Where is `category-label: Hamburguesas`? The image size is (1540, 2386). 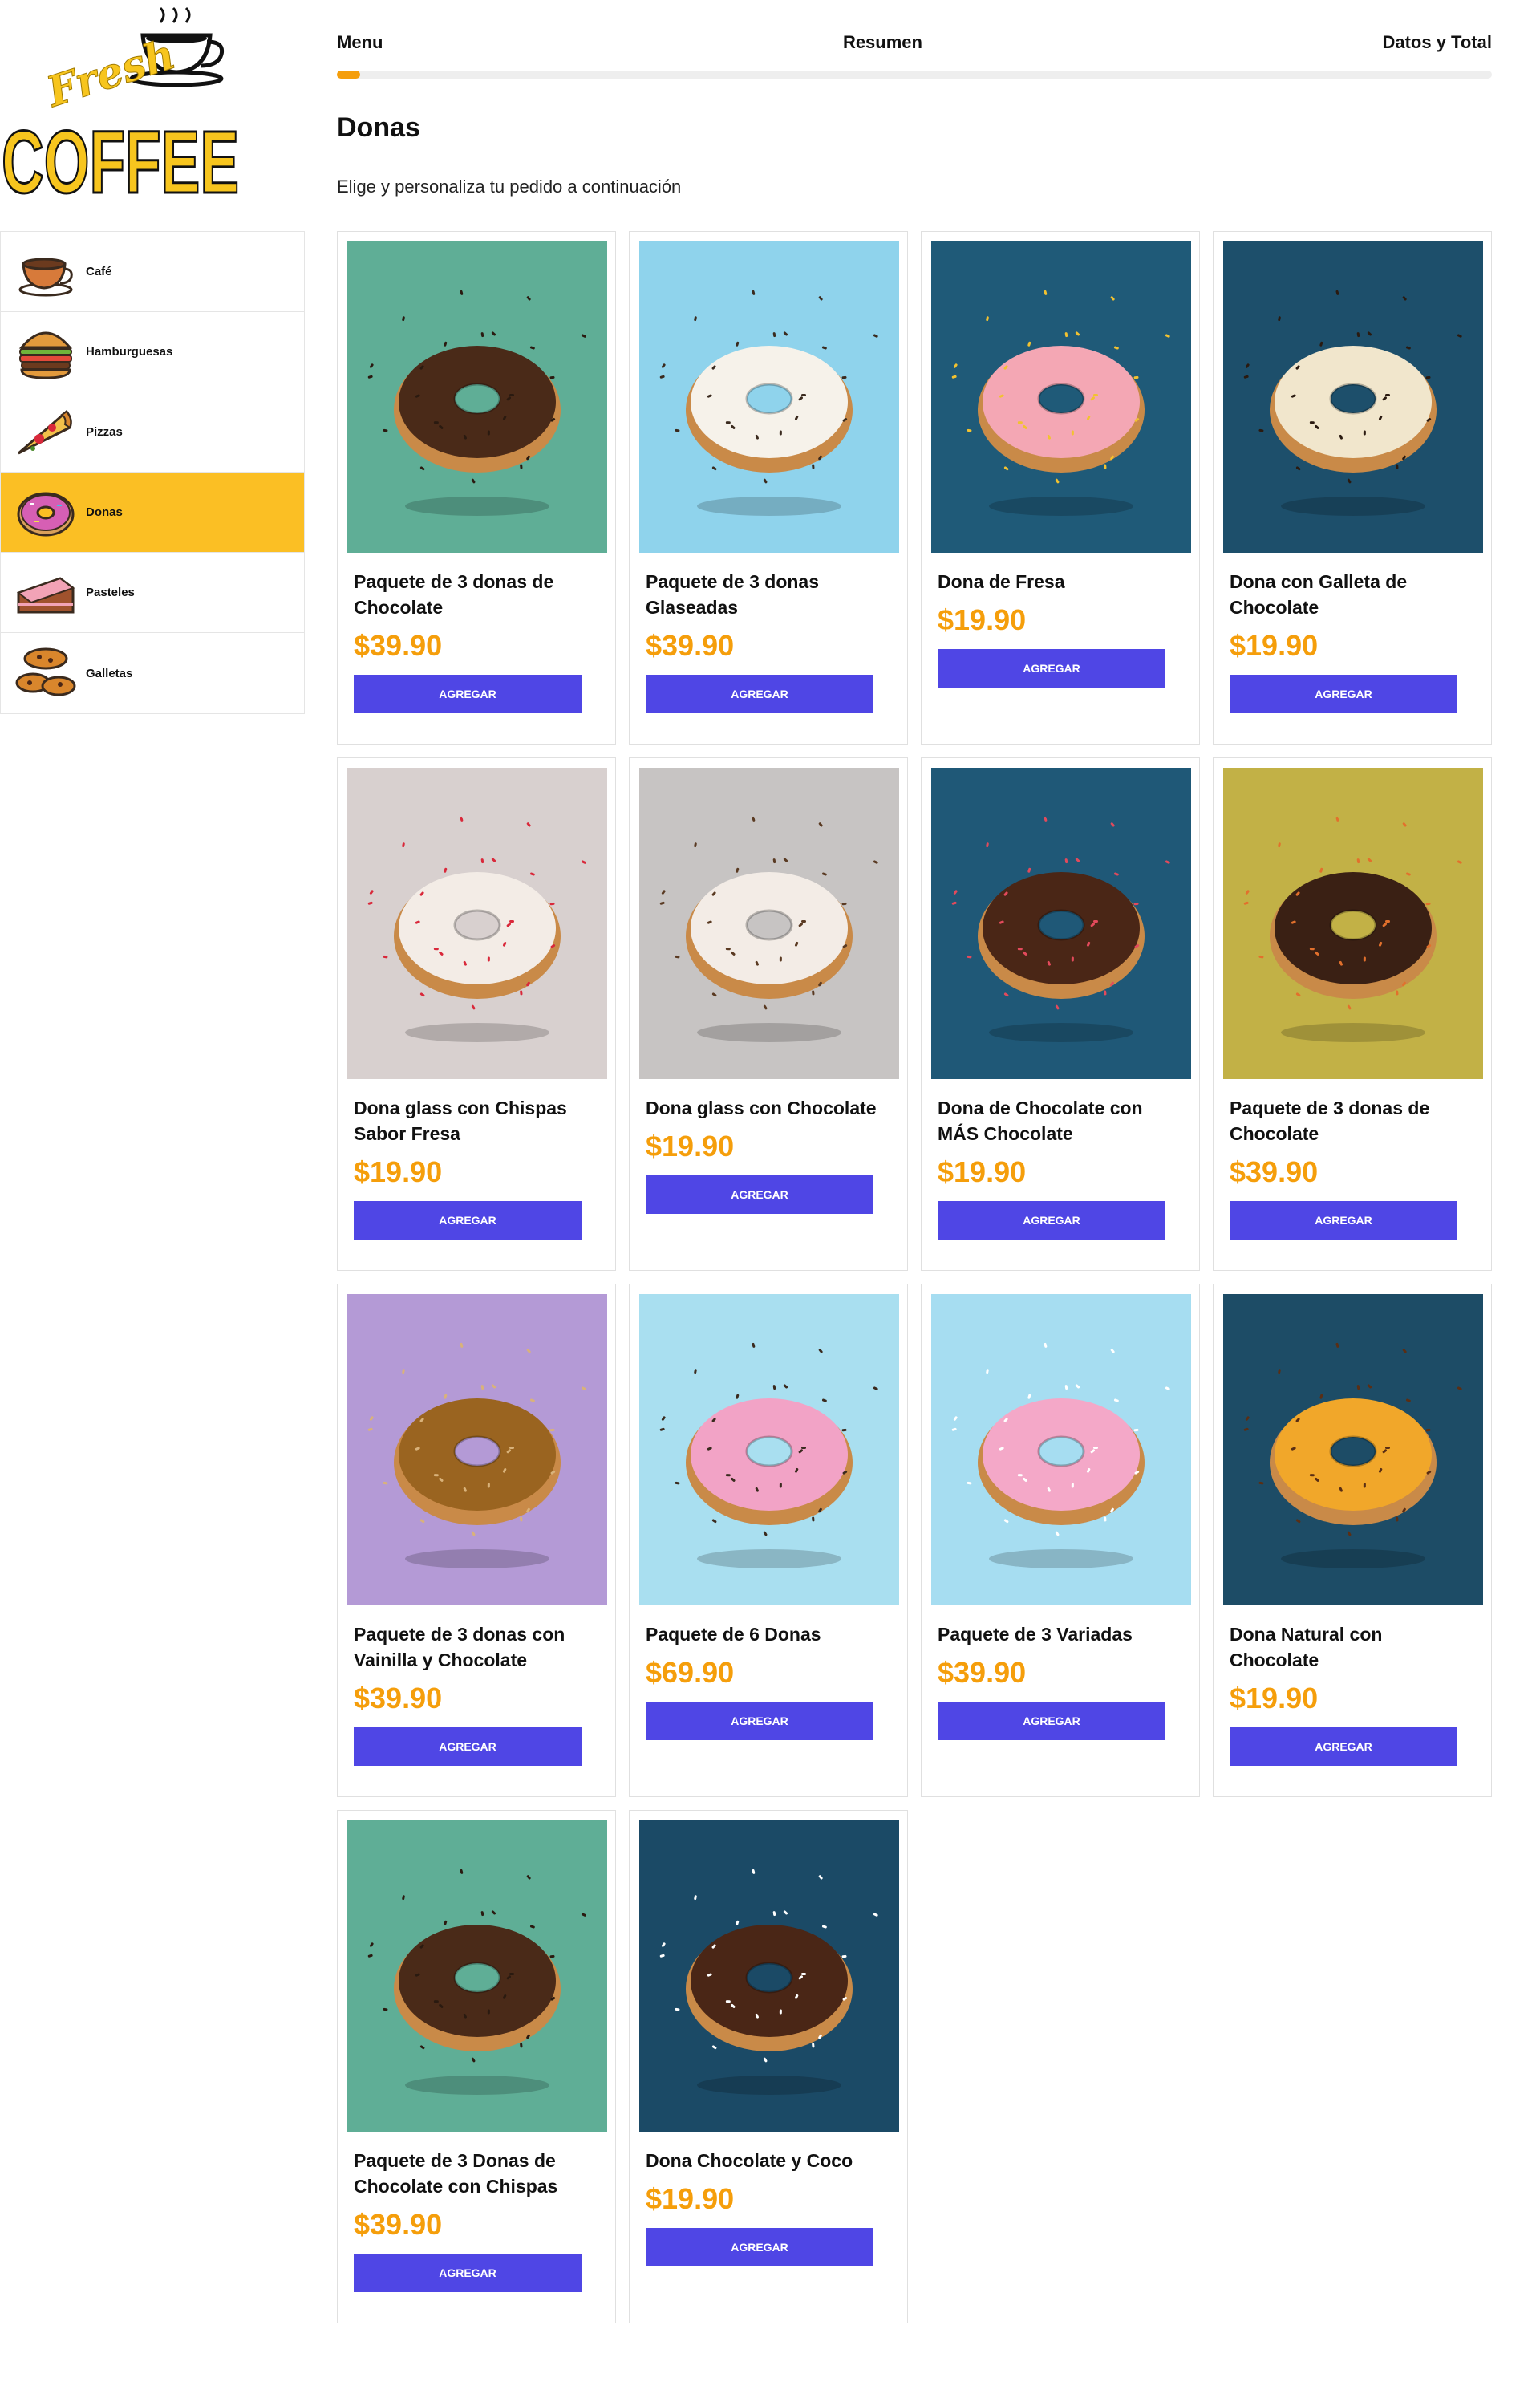
category-label: Hamburguesas is located at coordinates (129, 352).